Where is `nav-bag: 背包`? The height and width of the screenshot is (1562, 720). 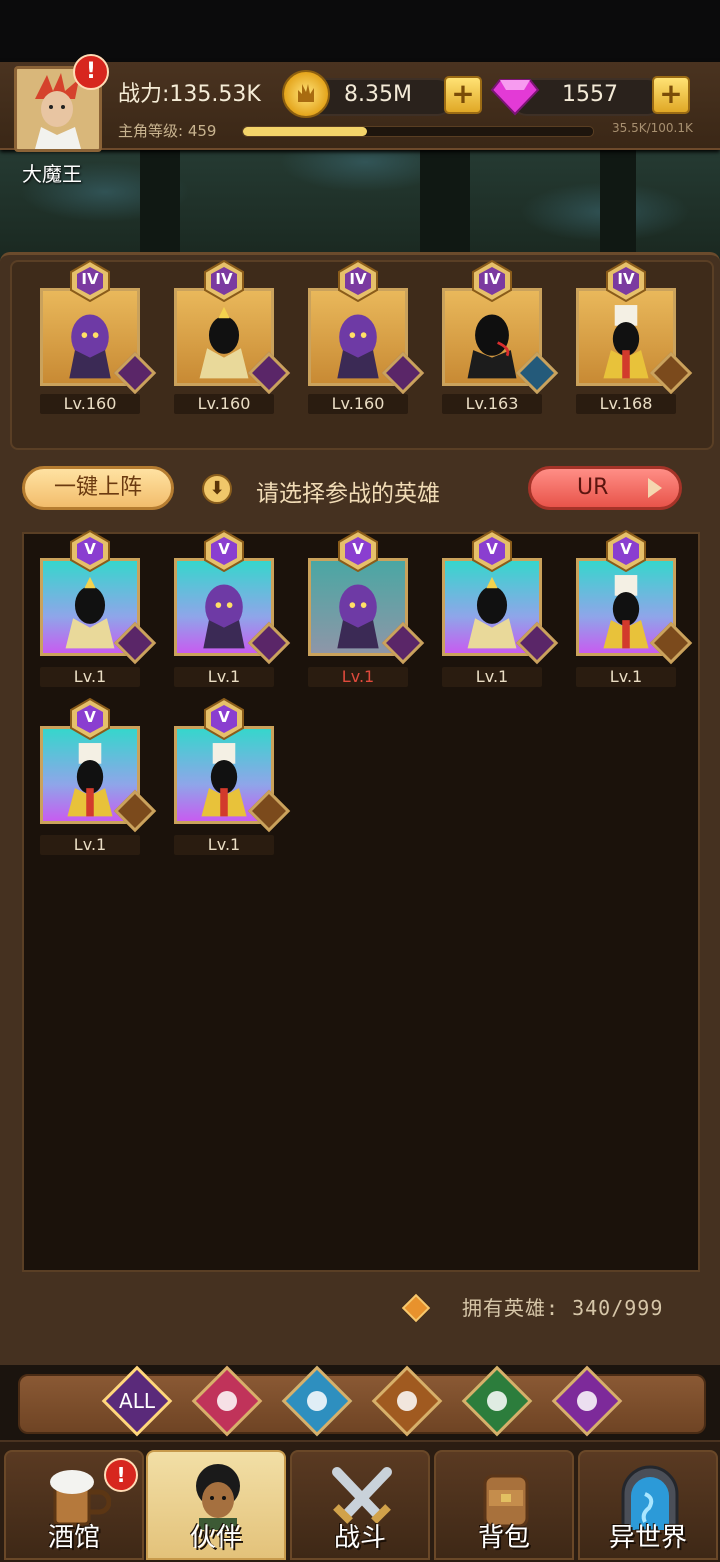 nav-bag: 背包 is located at coordinates (504, 1505).